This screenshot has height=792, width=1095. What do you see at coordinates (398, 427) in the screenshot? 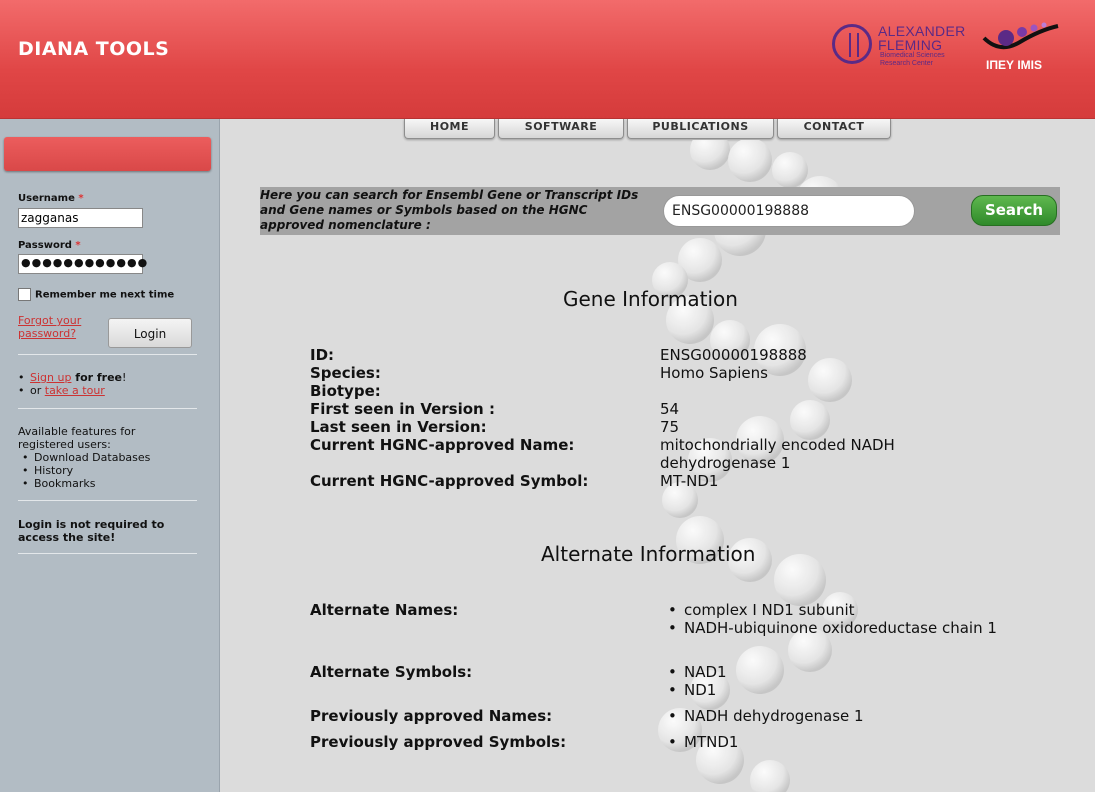
I see `last-seen-label: Last seen in Version:` at bounding box center [398, 427].